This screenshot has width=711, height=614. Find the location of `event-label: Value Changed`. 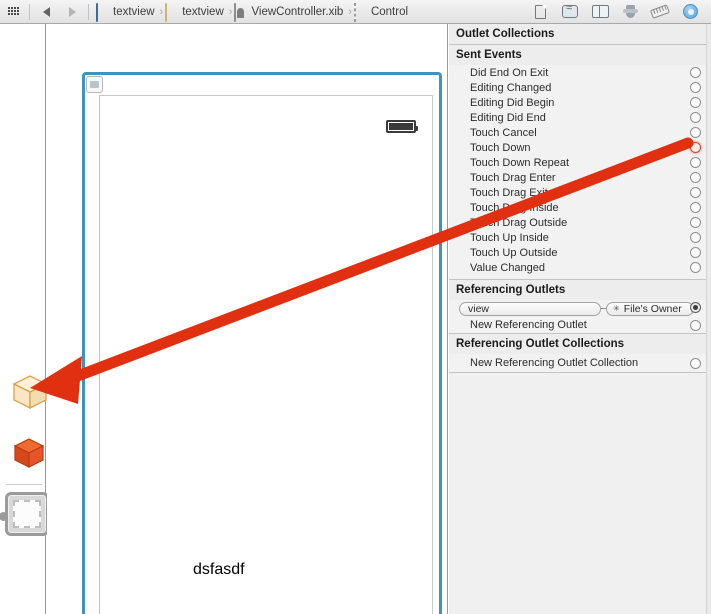

event-label: Value Changed is located at coordinates (508, 267).